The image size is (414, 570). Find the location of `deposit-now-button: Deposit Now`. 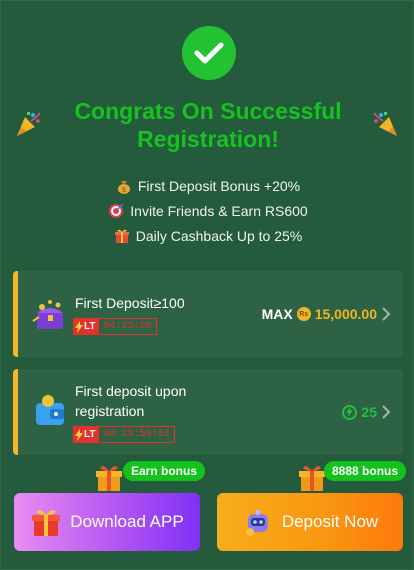

deposit-now-button: Deposit Now is located at coordinates (310, 522).